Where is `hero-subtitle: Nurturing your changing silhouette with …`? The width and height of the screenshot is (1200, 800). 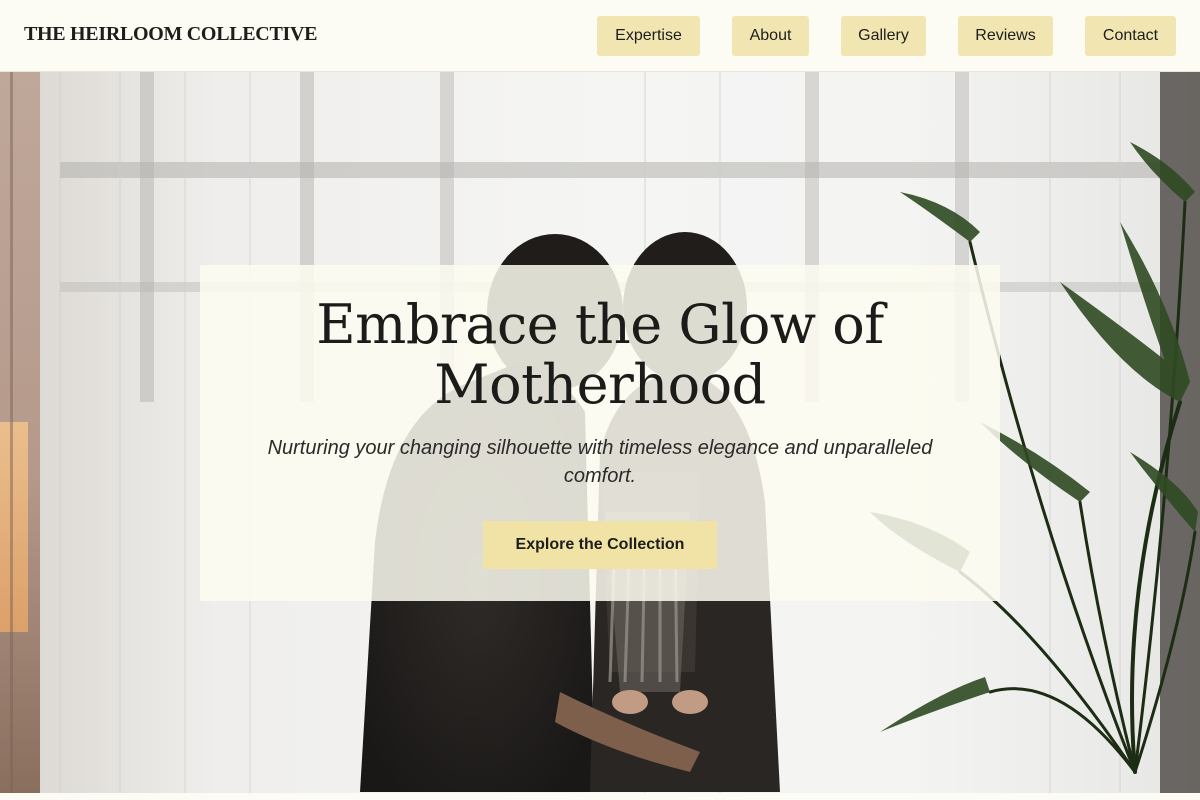
hero-subtitle: Nurturing your changing silhouette with … is located at coordinates (600, 462).